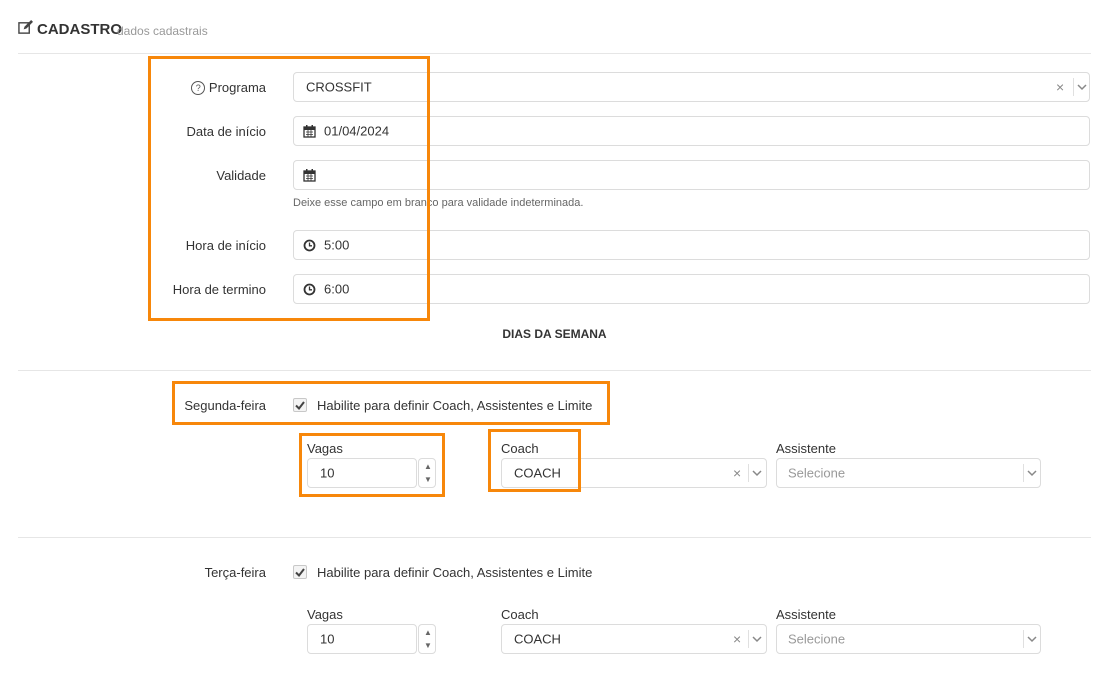 The image size is (1109, 693). Describe the element at coordinates (634, 639) in the screenshot. I see `coach-select: COACH ×` at that location.